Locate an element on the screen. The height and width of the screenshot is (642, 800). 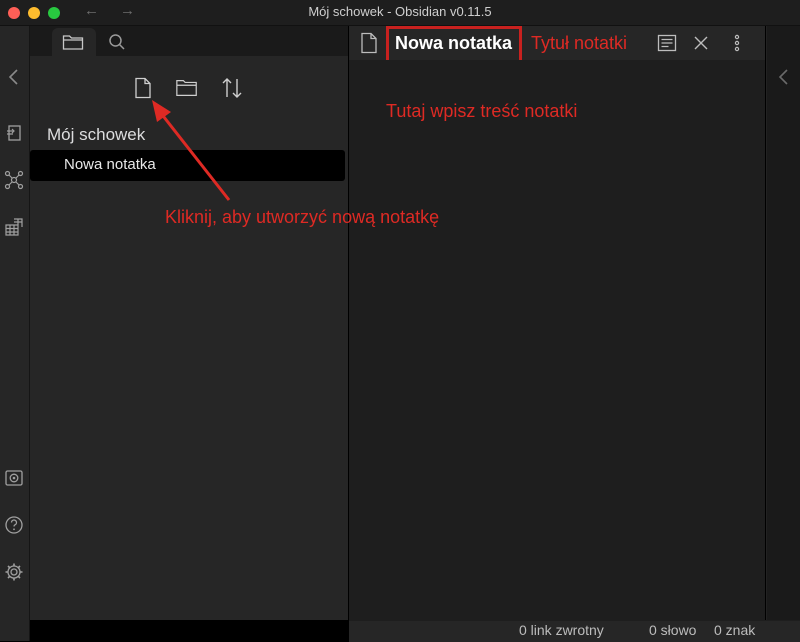
backlinks-count: 0 link zwrotny is located at coordinates (561, 630).